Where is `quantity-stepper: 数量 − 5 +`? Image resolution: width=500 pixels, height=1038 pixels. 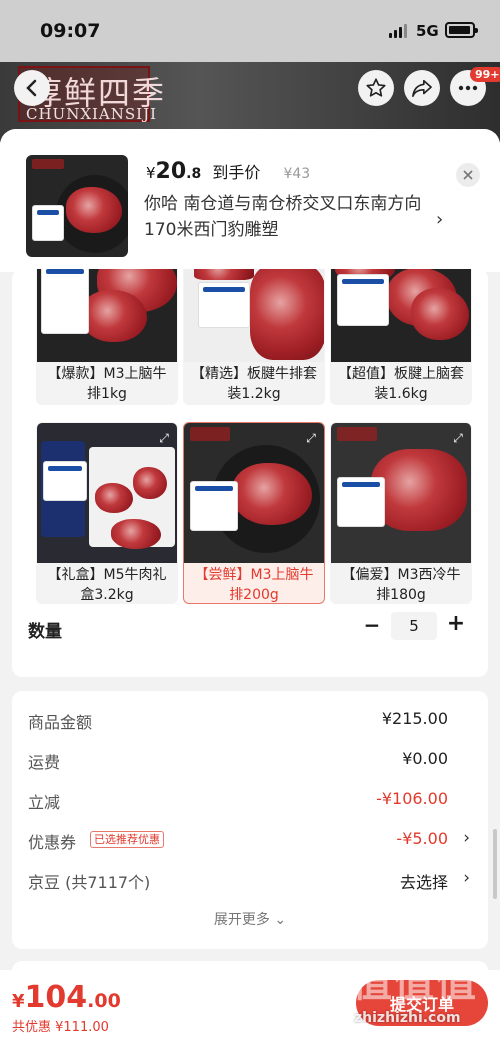 quantity-stepper: 数量 − 5 + is located at coordinates (250, 629).